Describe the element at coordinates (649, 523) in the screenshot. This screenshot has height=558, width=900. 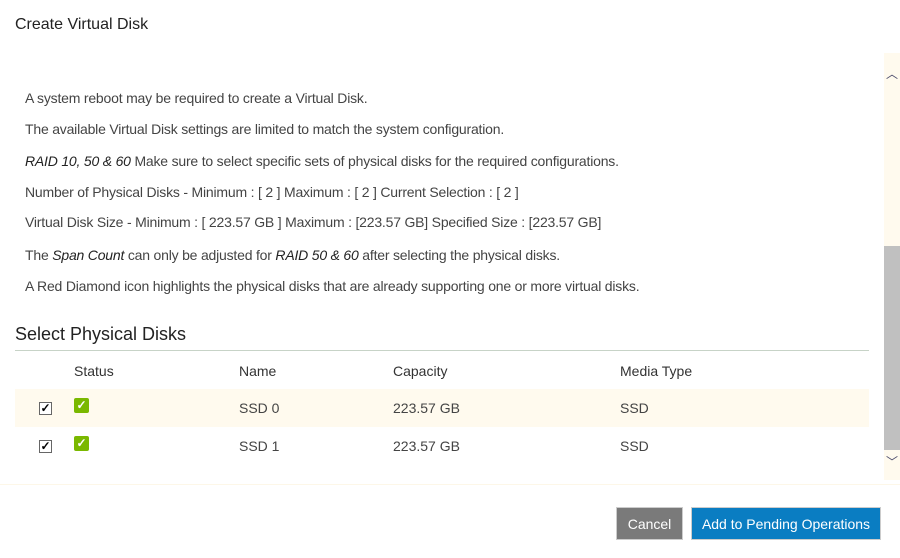
I see `cancel-button: Cancel` at that location.